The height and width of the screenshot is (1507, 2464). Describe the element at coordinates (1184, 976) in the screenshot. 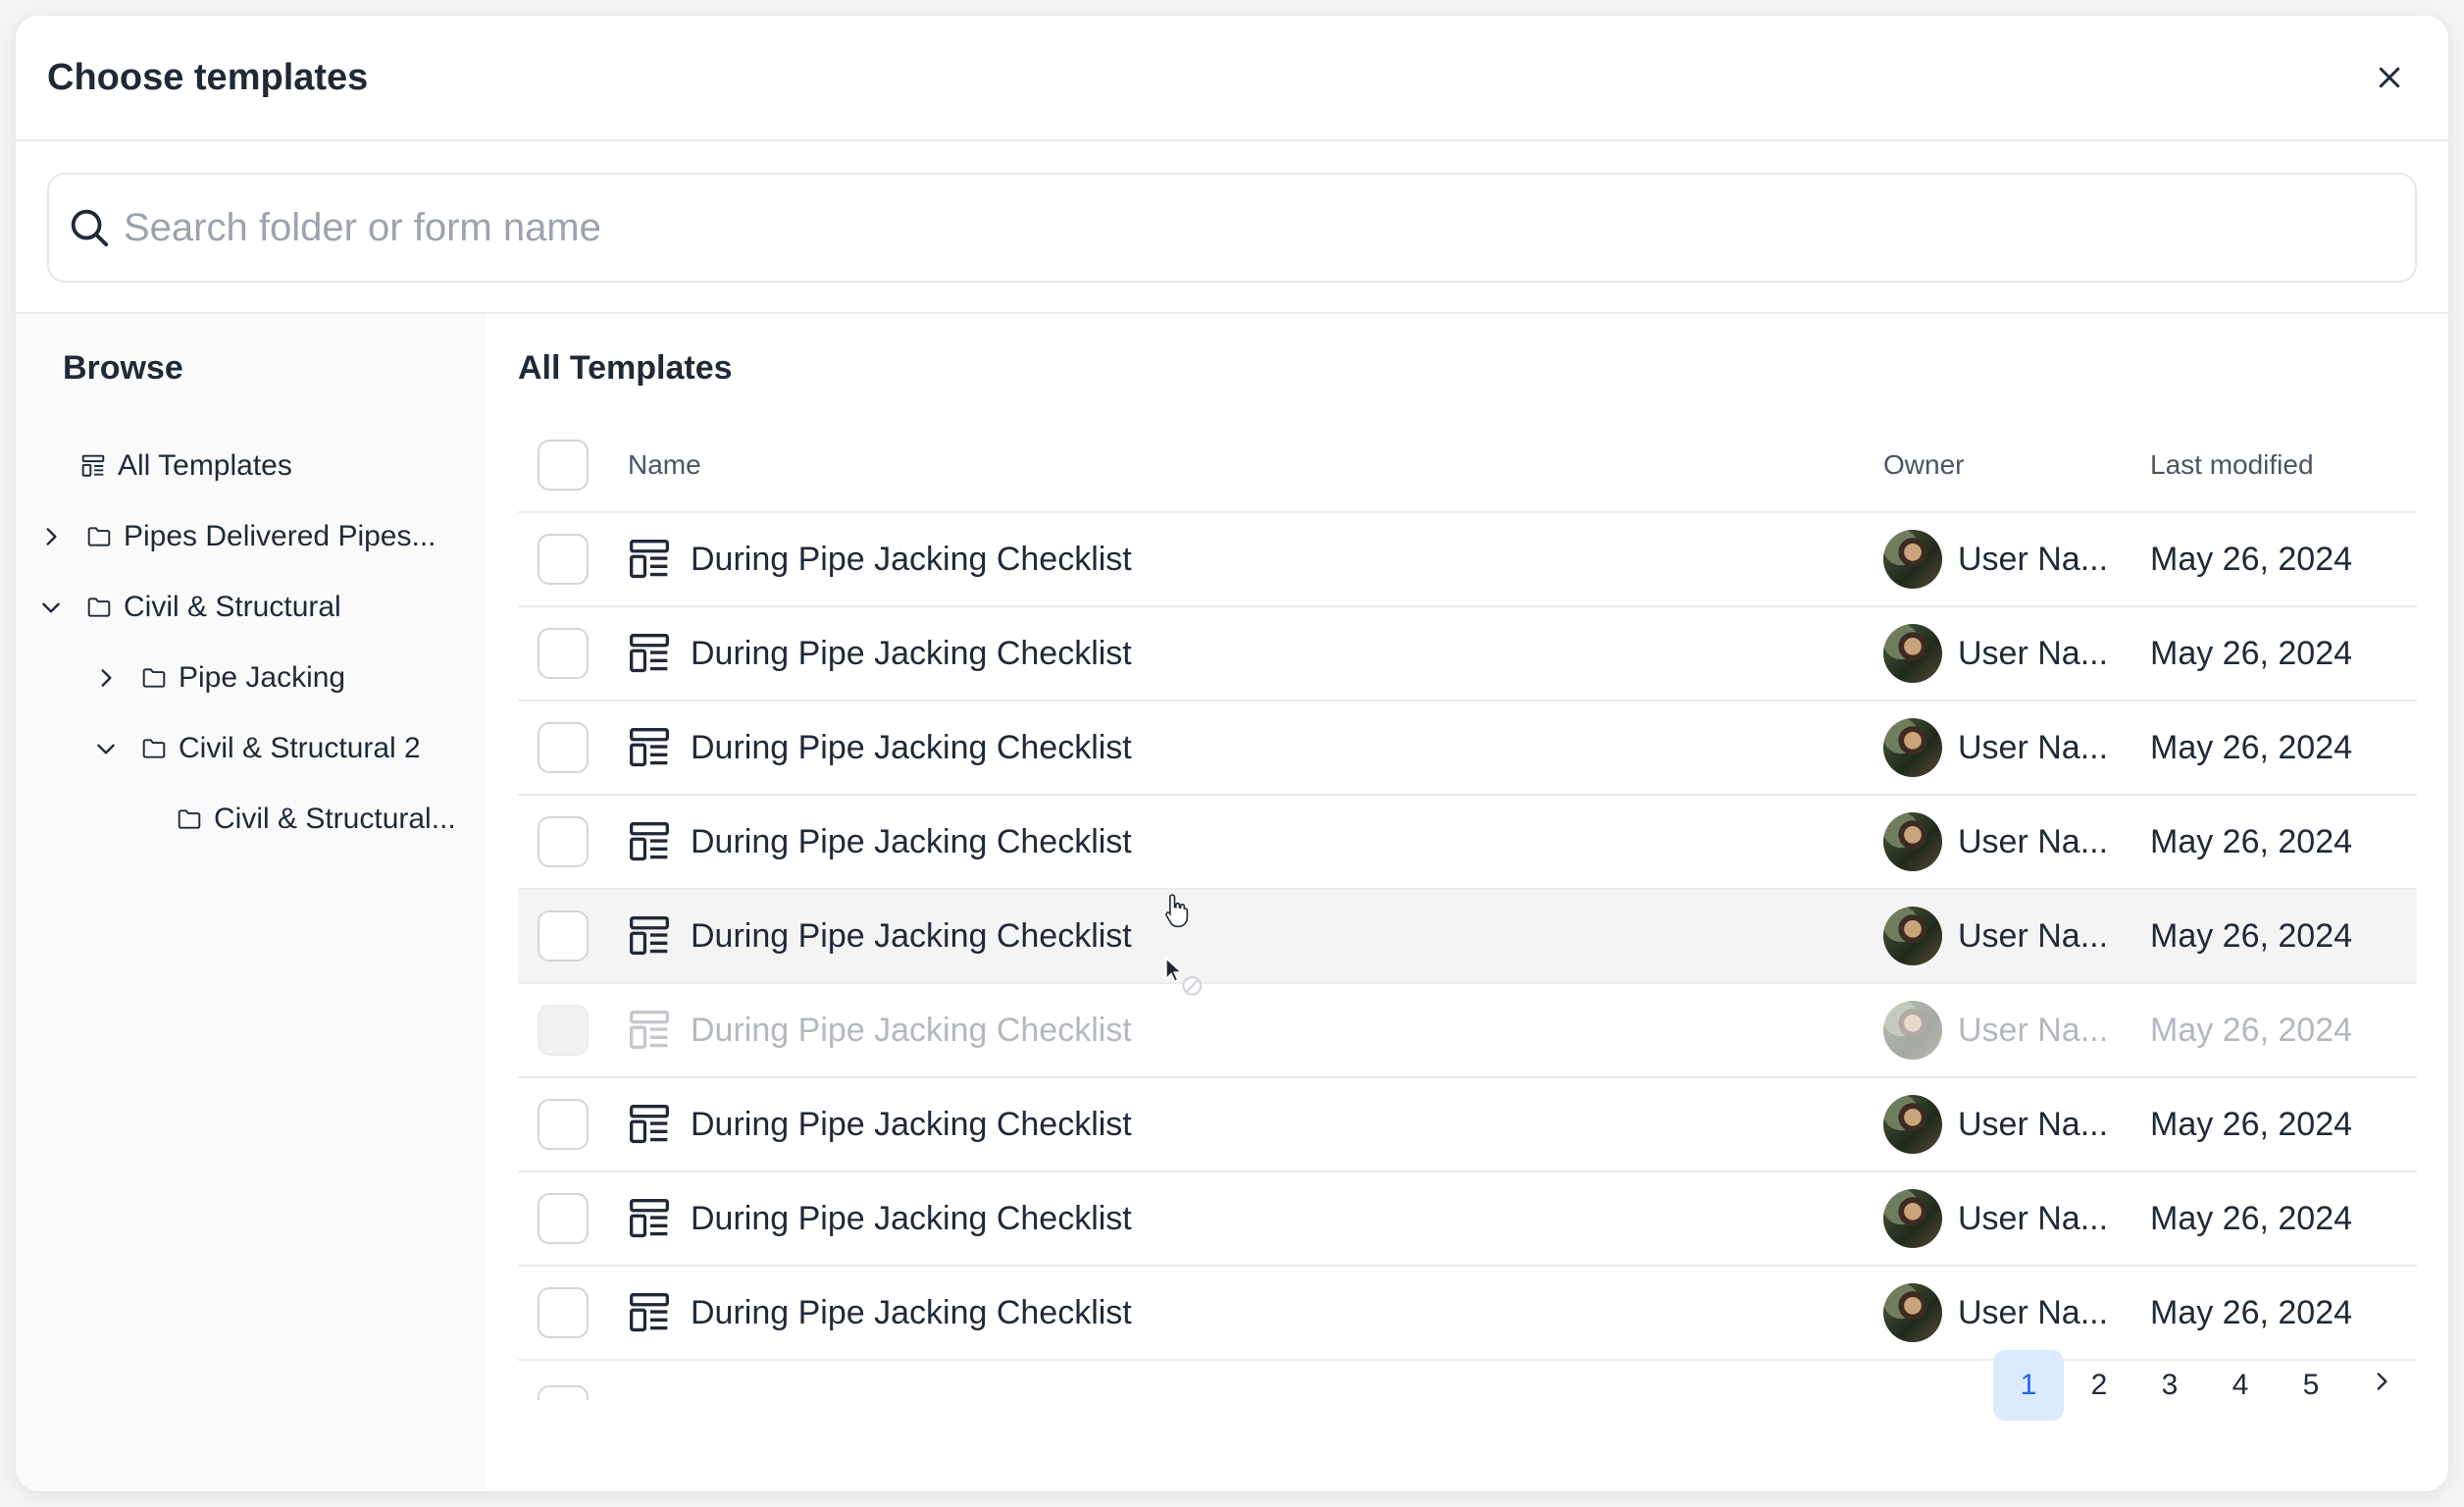

I see `not-allowed-cursor` at that location.